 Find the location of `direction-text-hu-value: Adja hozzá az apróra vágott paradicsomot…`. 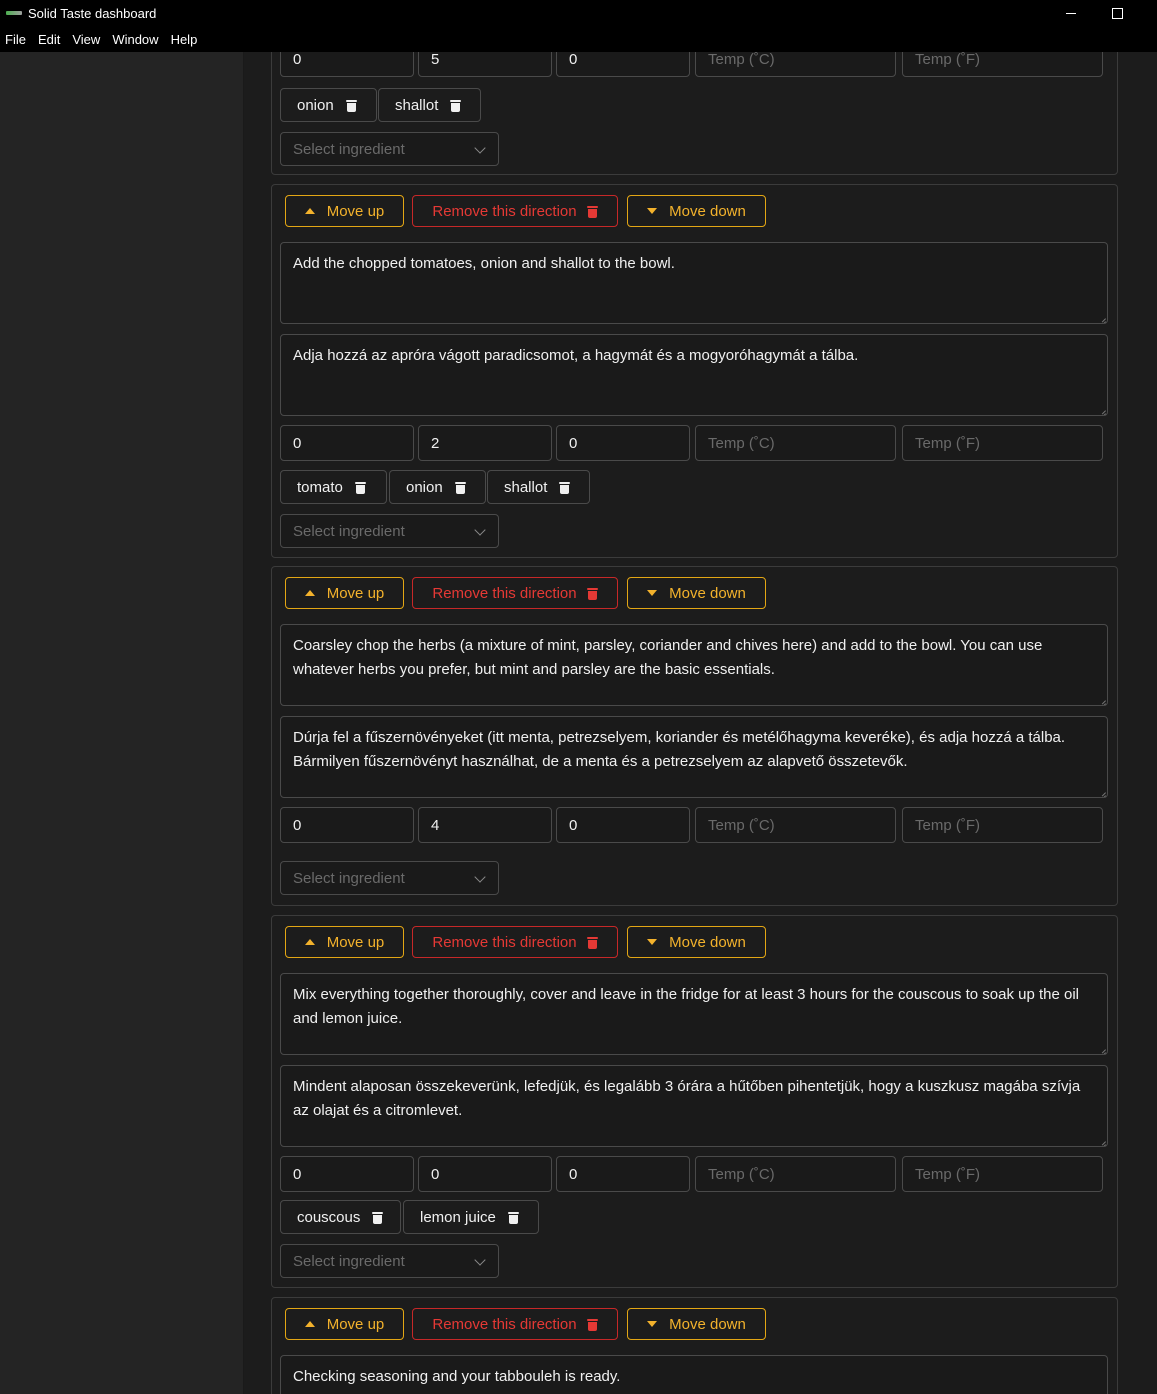

direction-text-hu-value: Adja hozzá az apróra vágott paradicsomot… is located at coordinates (576, 355).